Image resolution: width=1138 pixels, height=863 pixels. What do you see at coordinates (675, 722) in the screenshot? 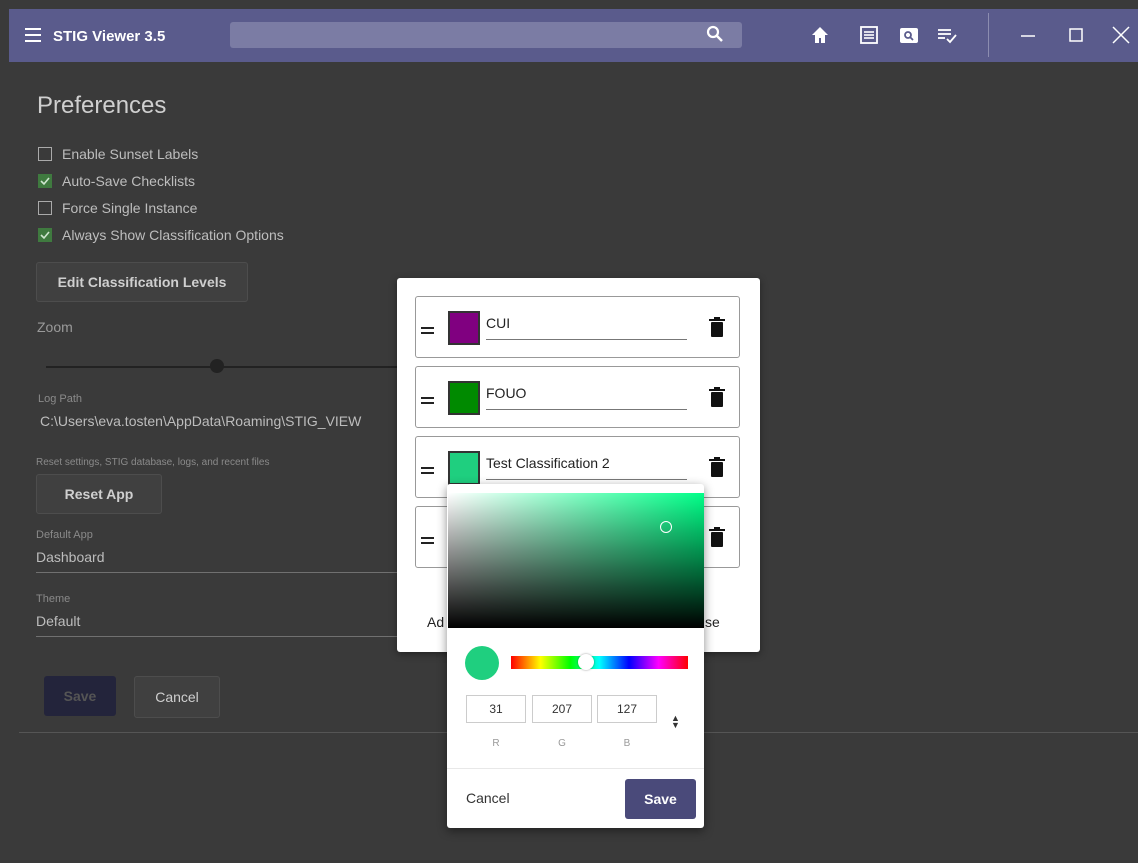
I see `format-toggle-icon: ▲ ▼` at bounding box center [675, 722].